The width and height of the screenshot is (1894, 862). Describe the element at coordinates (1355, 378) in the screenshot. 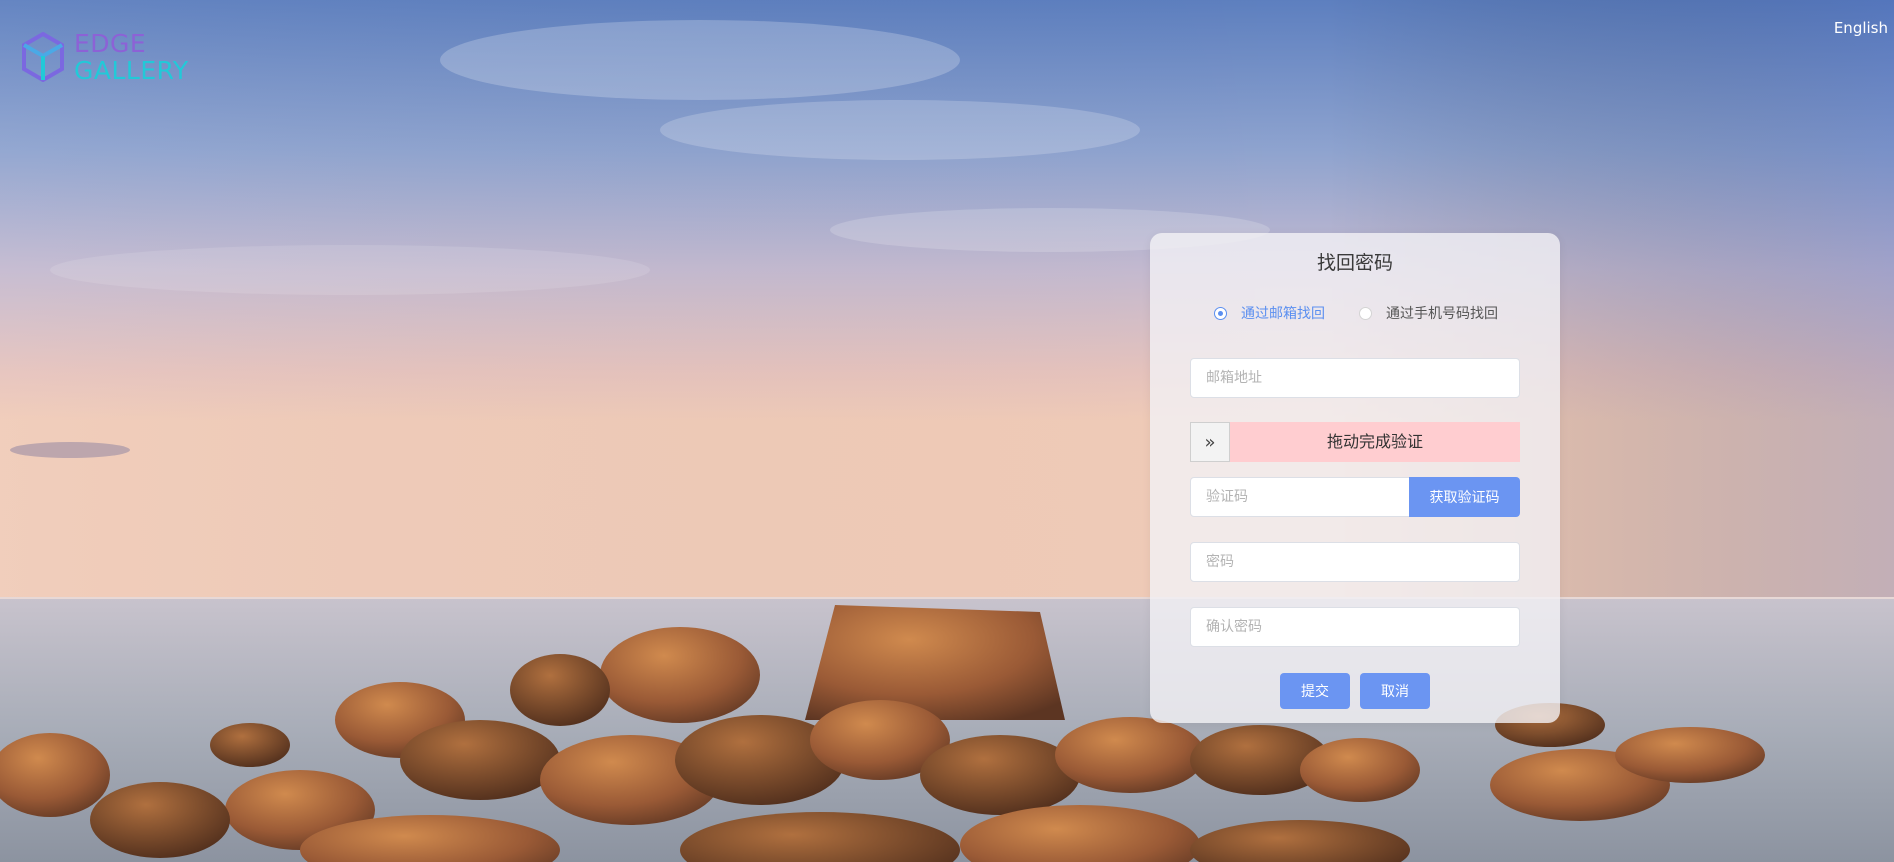

I see `email-input` at that location.